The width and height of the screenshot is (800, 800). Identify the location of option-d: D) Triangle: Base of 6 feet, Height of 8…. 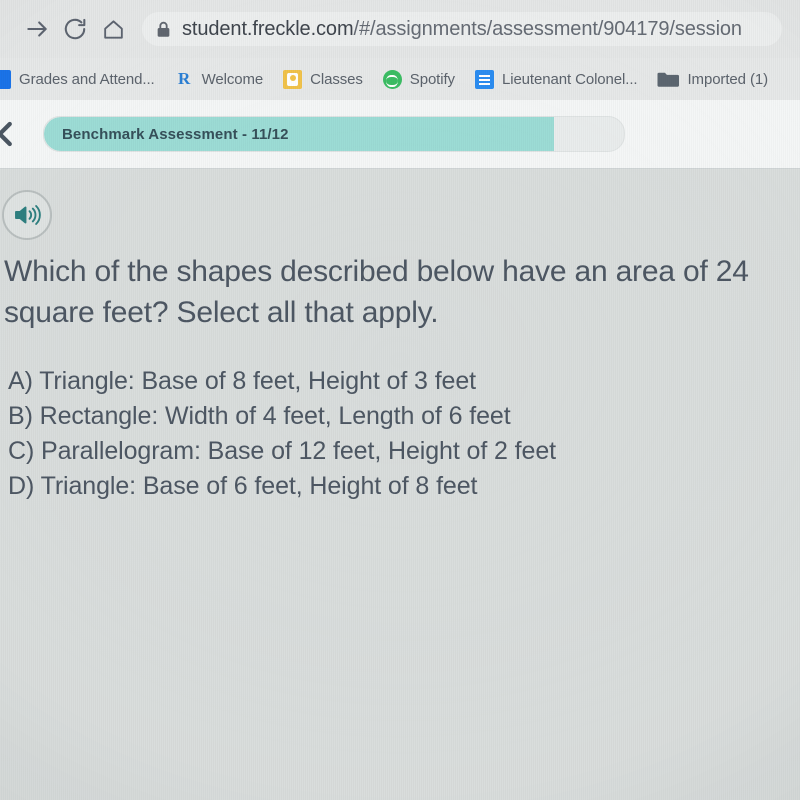
(243, 486).